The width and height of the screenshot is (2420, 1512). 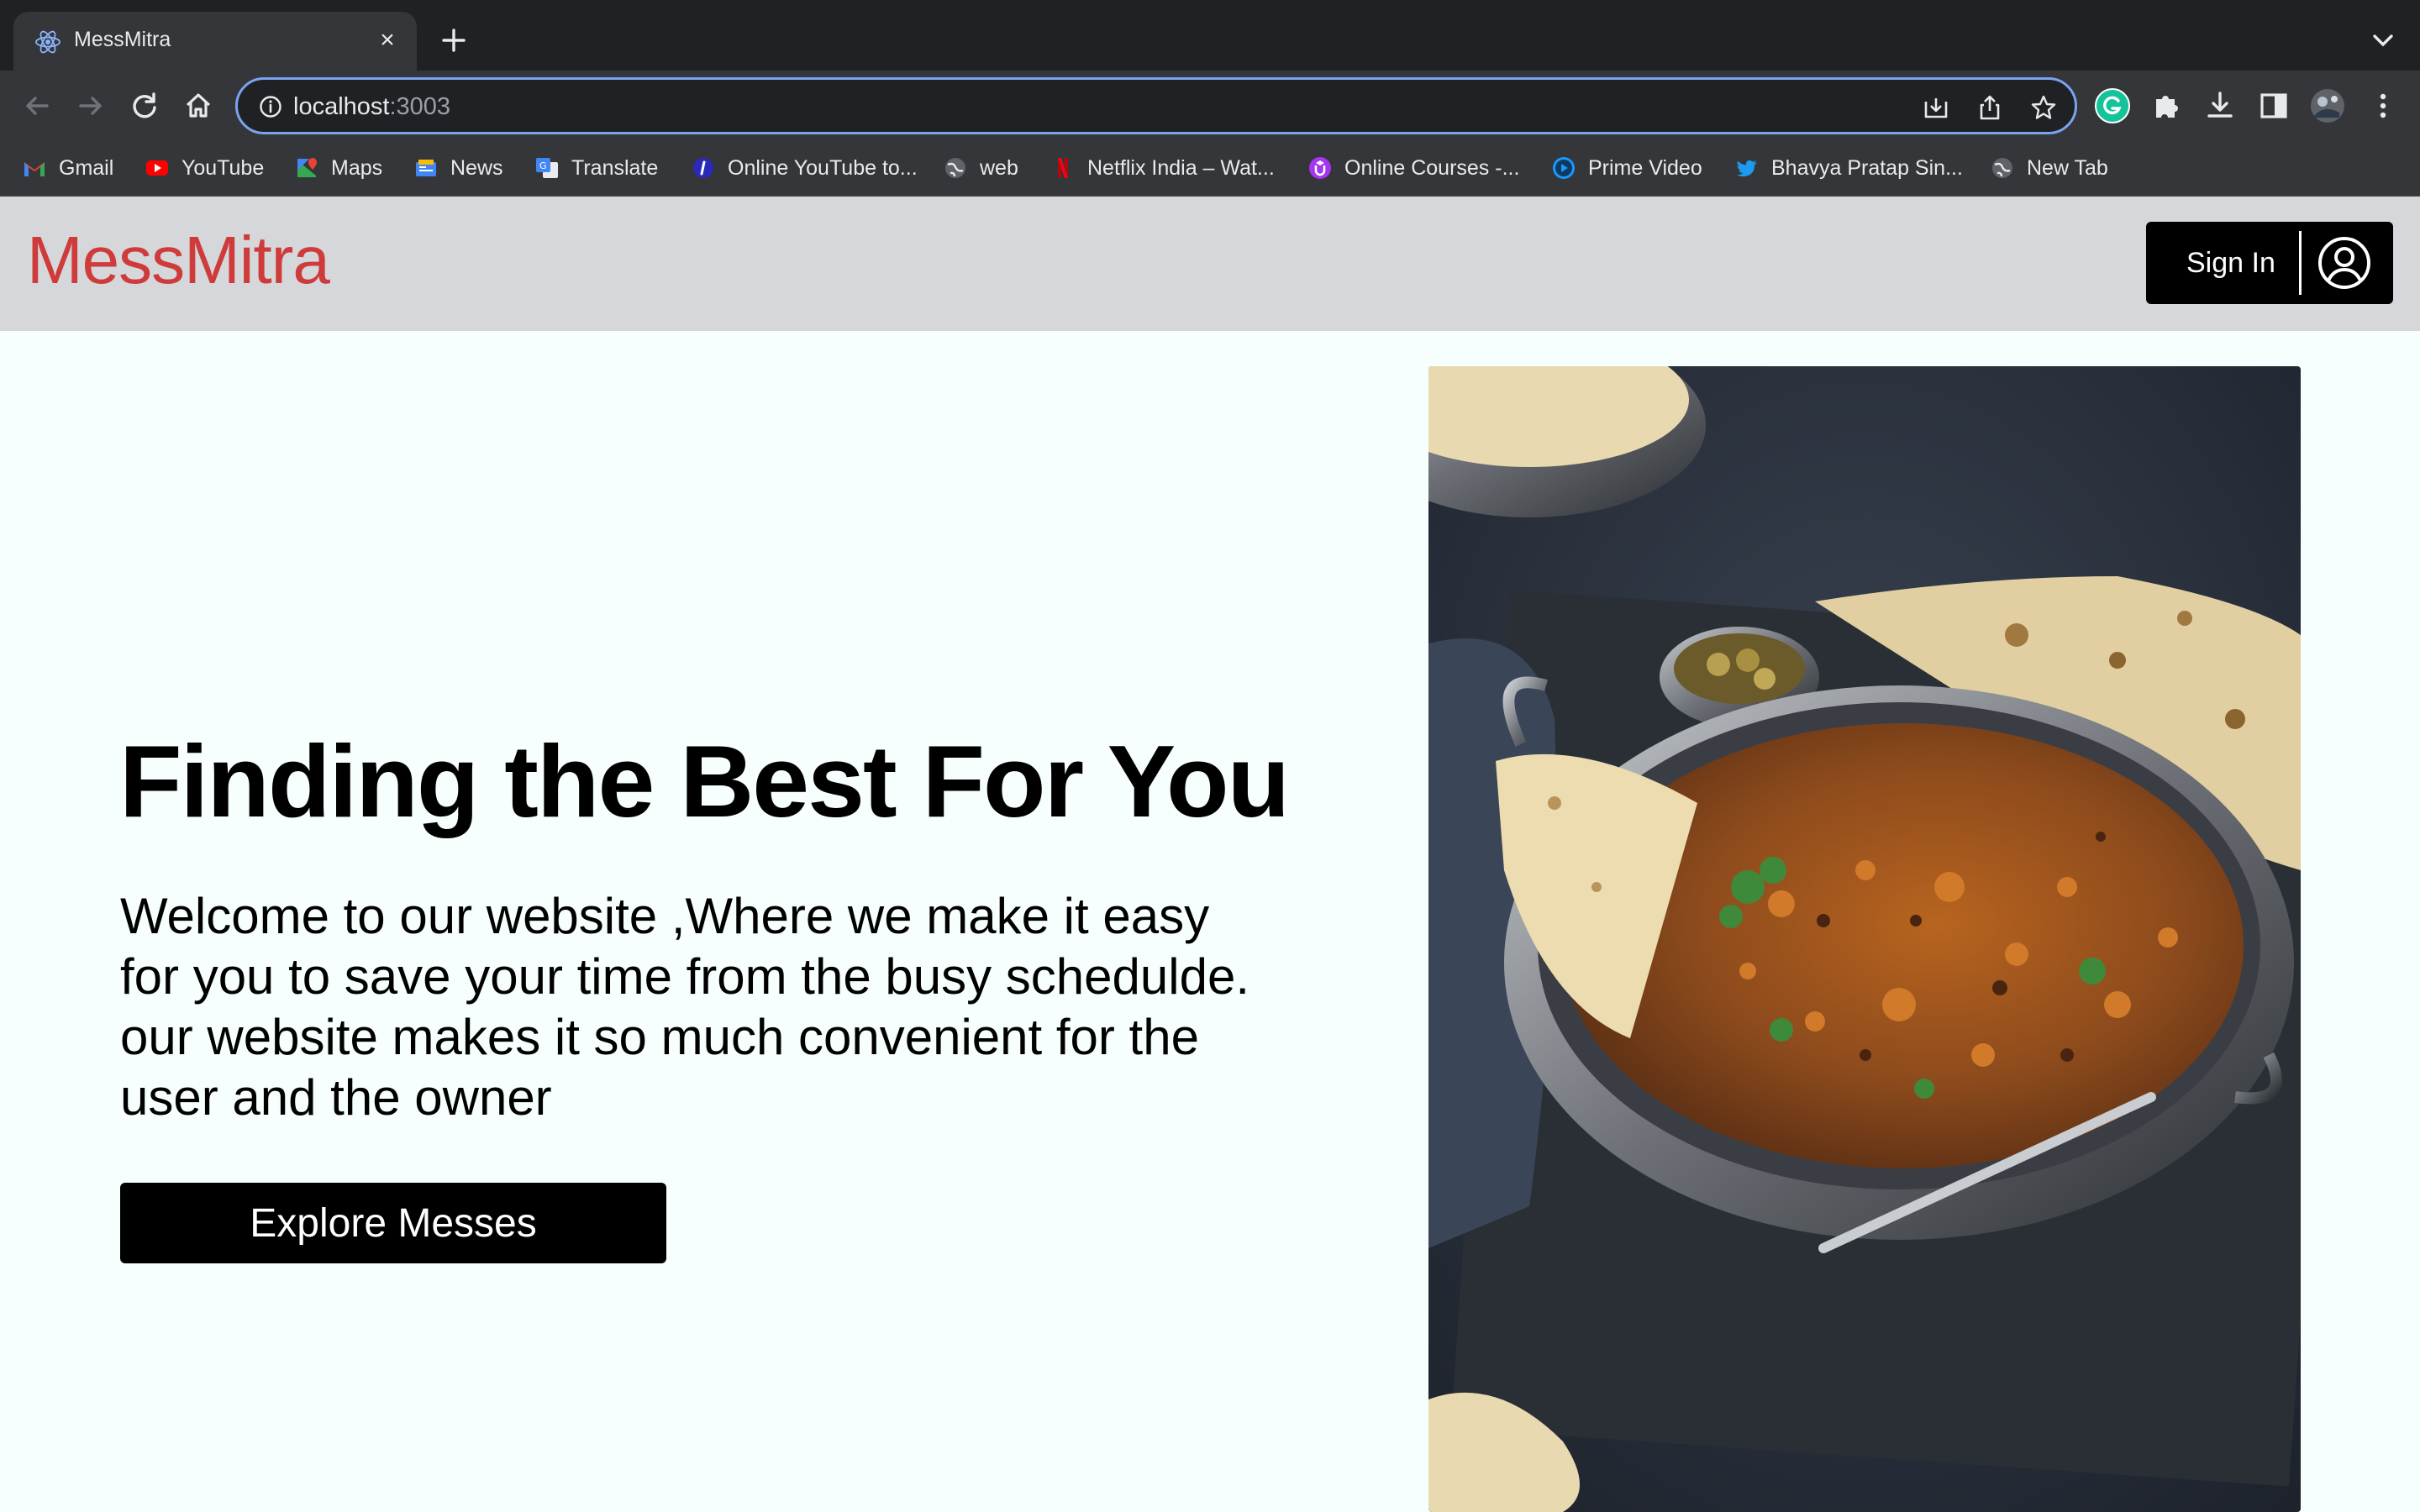 What do you see at coordinates (703, 168) in the screenshot?
I see `converter-icon` at bounding box center [703, 168].